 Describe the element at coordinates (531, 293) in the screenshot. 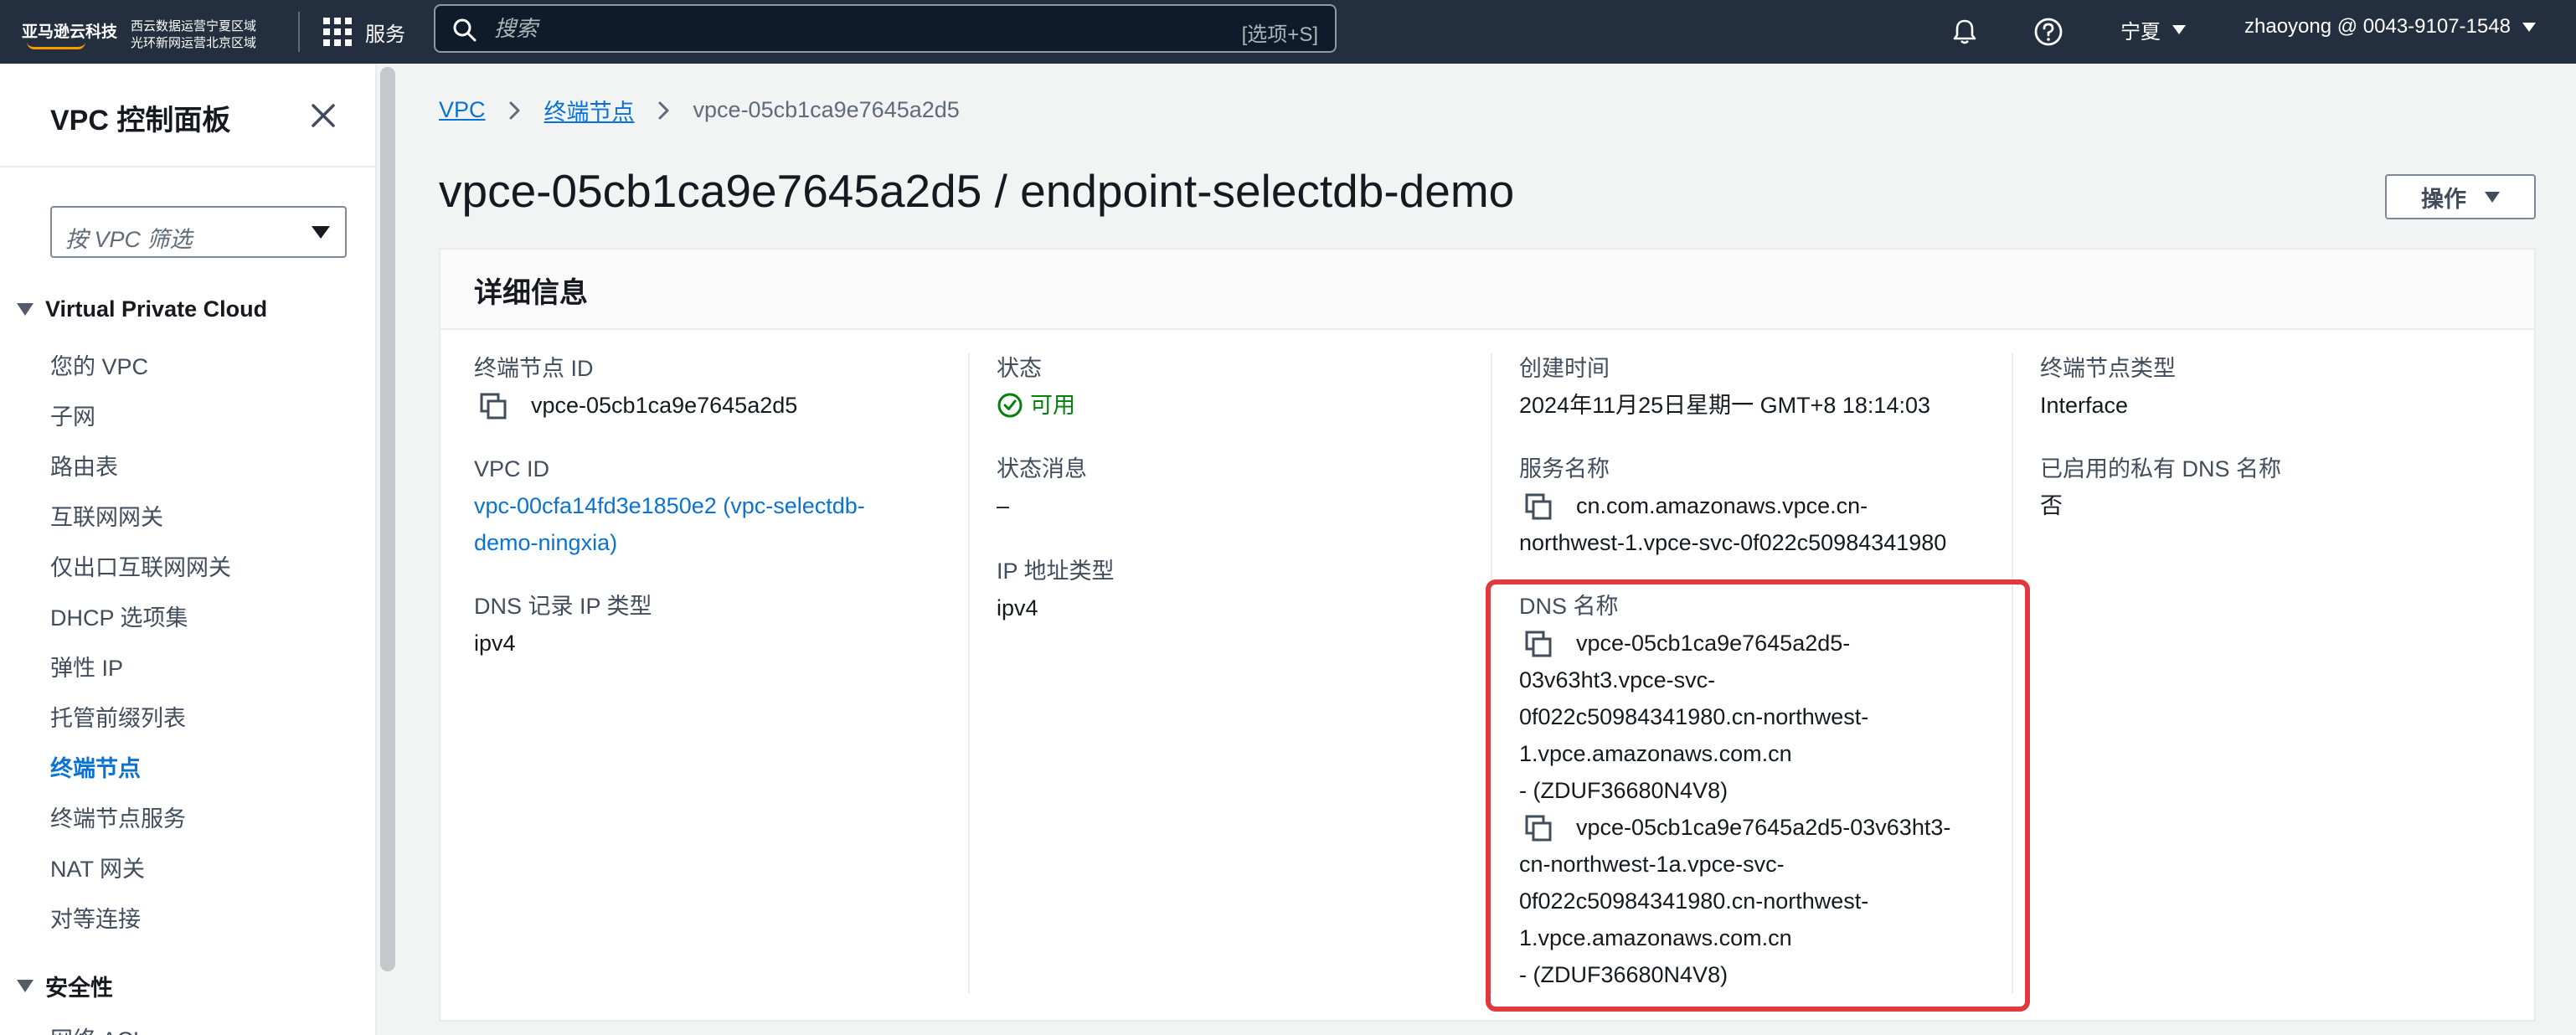

I see `details-panel-title: 详细信息` at that location.